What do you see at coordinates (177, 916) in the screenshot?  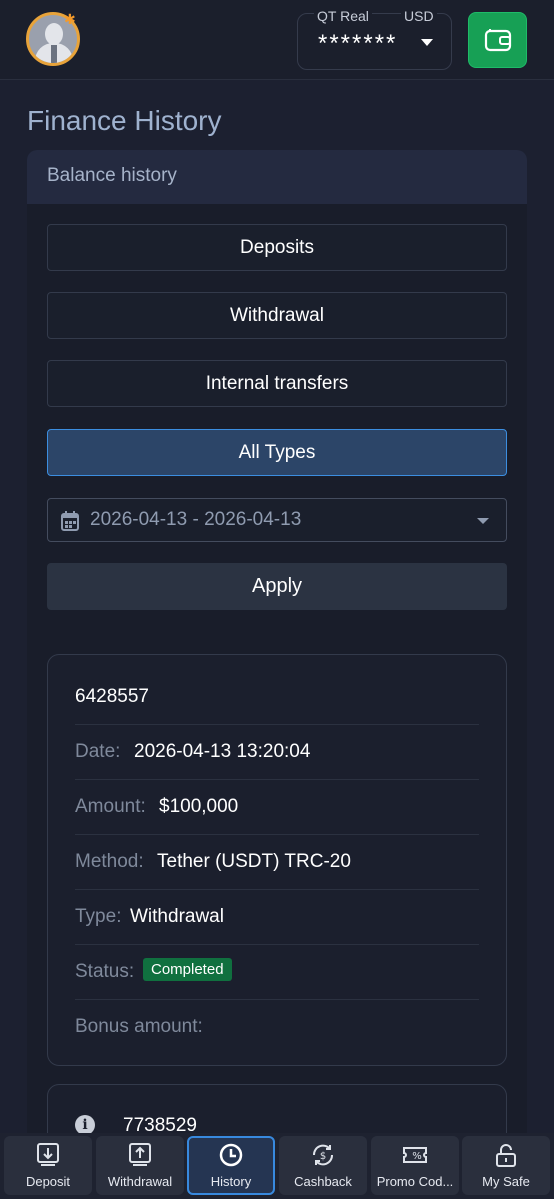 I see `type-value: Withdrawal` at bounding box center [177, 916].